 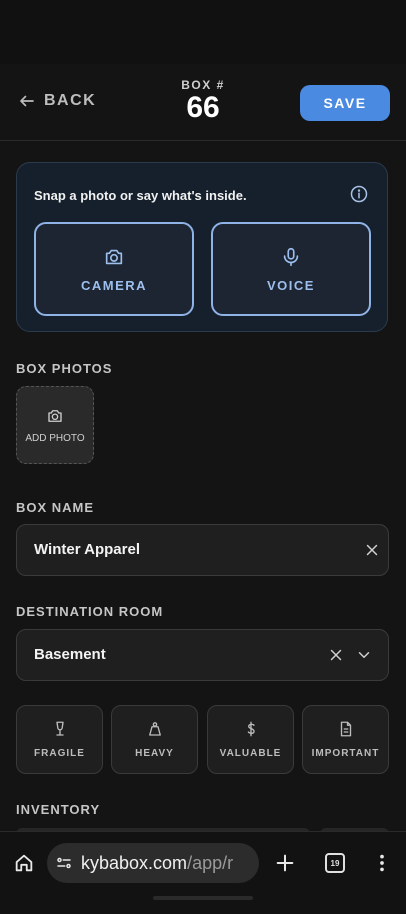 What do you see at coordinates (203, 898) in the screenshot?
I see `gesture-bar` at bounding box center [203, 898].